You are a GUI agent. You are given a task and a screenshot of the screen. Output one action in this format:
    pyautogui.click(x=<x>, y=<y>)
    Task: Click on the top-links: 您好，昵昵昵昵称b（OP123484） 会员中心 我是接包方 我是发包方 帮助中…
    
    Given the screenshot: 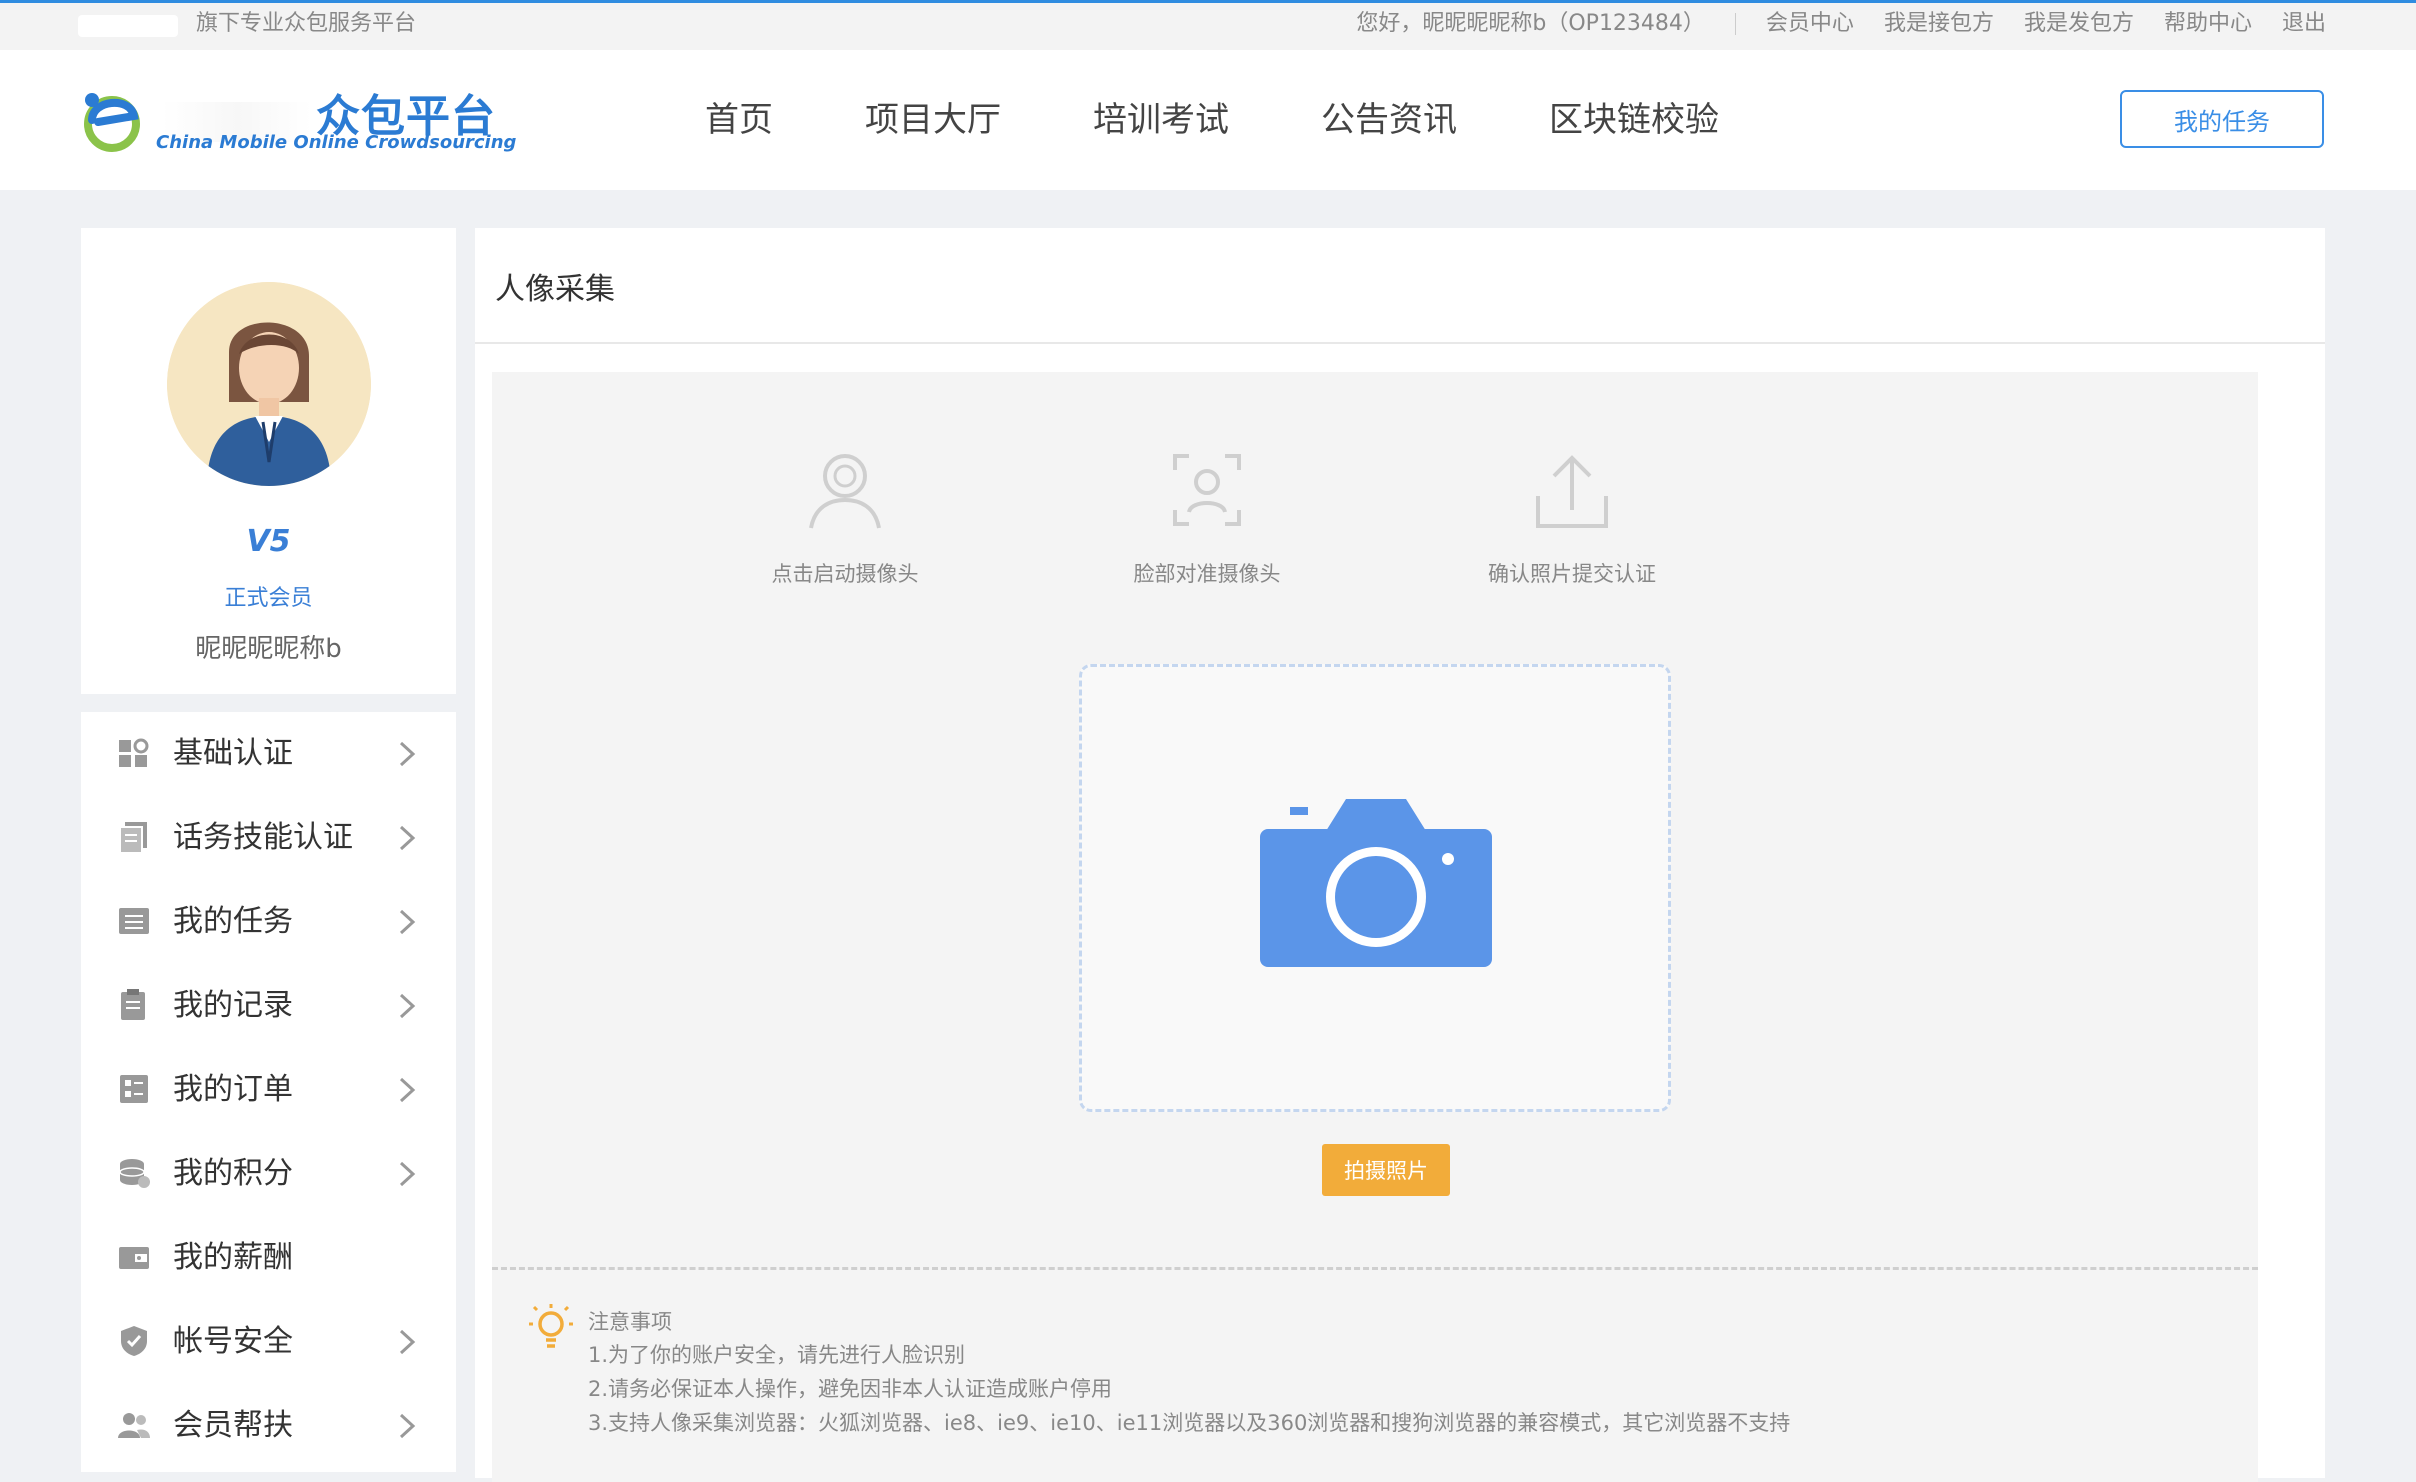 What is the action you would take?
    pyautogui.click(x=1841, y=24)
    